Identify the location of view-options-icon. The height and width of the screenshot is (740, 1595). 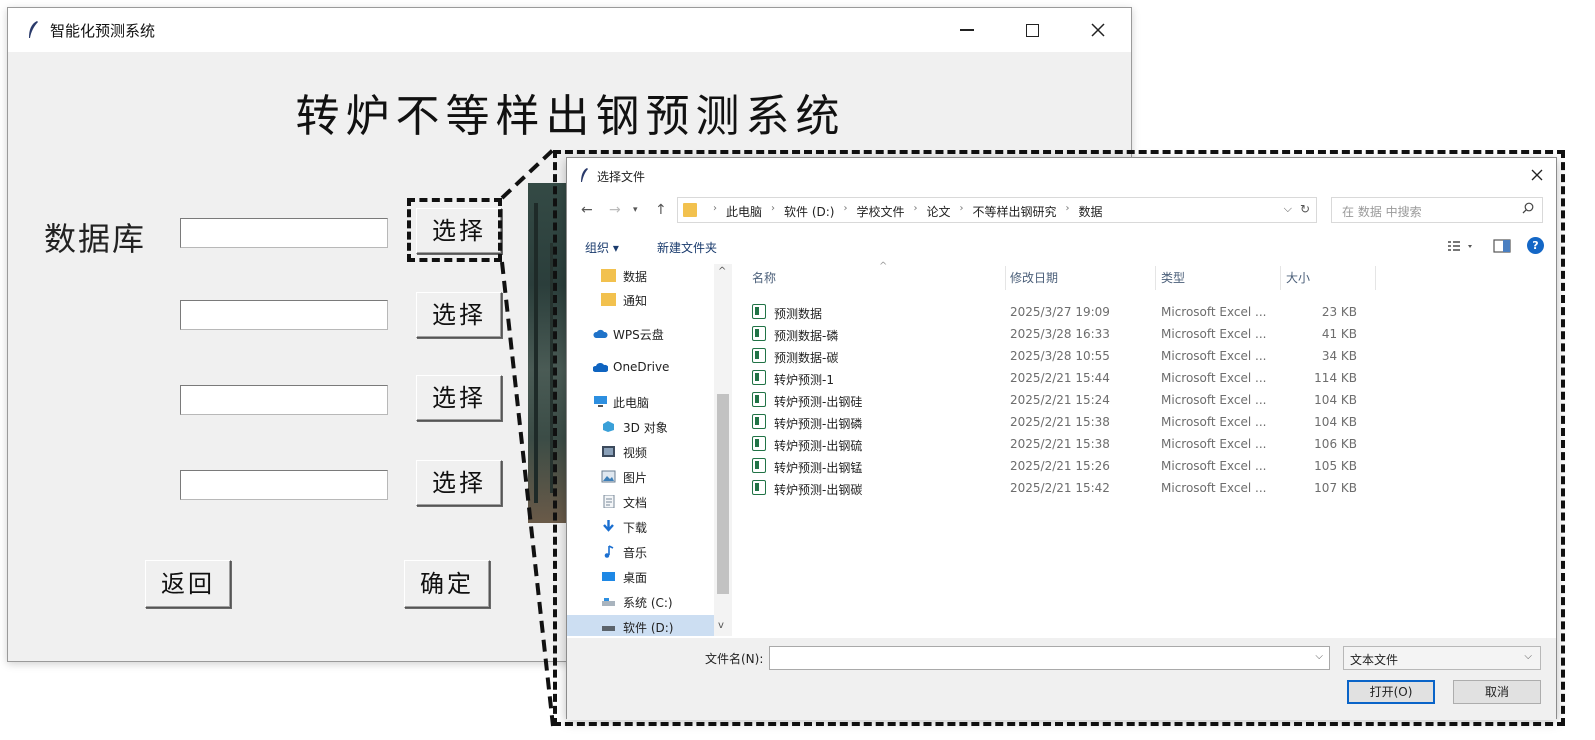
(1462, 246).